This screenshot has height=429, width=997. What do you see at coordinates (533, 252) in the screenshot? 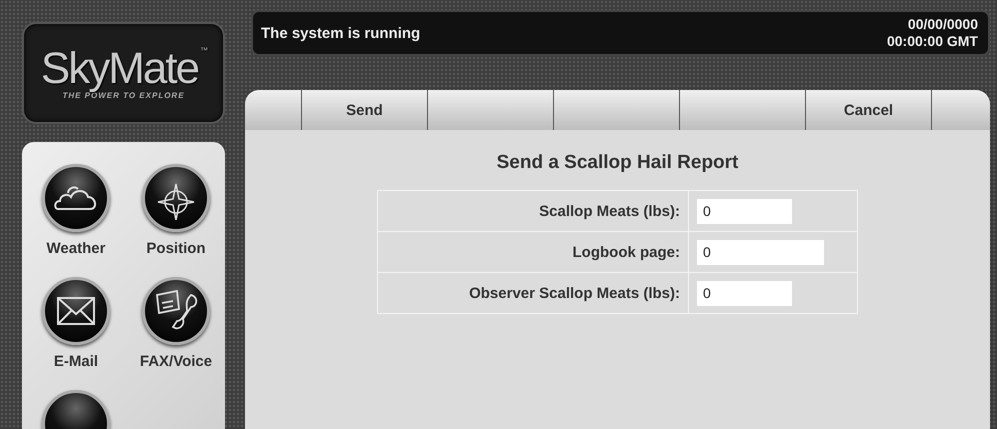
I see `field-label: Logbook page:` at bounding box center [533, 252].